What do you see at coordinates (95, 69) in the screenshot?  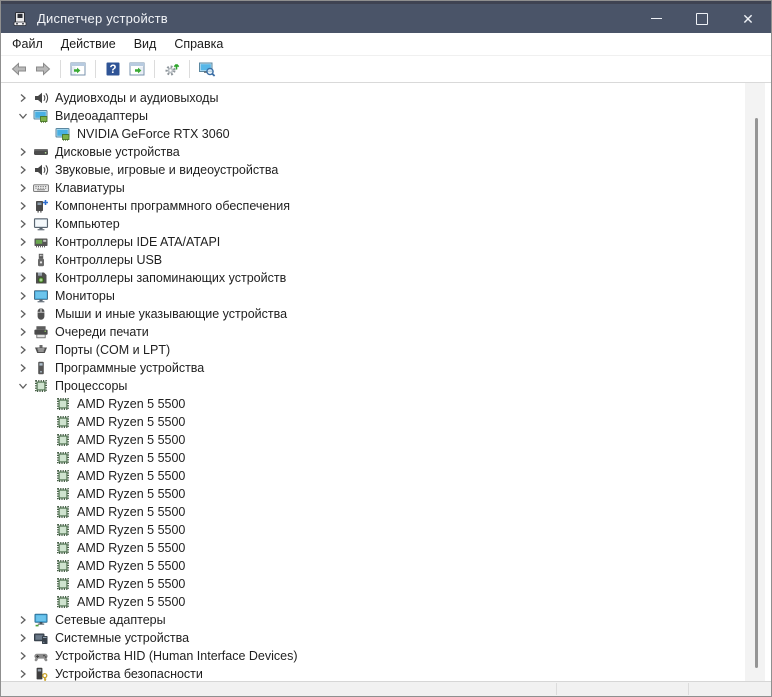 I see `toolbar-separator` at bounding box center [95, 69].